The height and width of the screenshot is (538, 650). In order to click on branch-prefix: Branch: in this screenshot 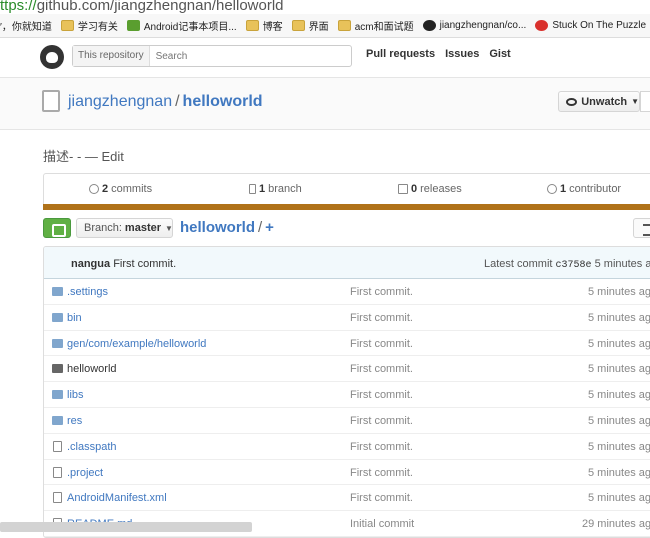, I will do `click(103, 228)`.